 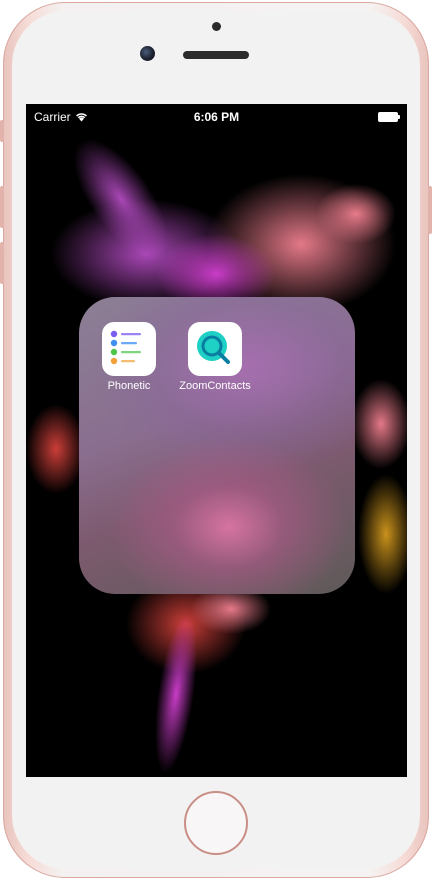 I want to click on app-phonetic: Phonetic, so click(x=129, y=357).